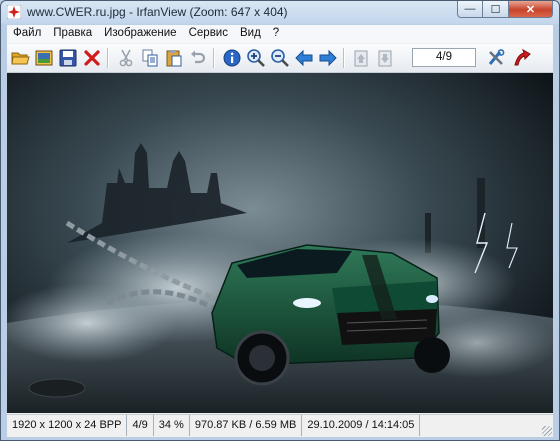  I want to click on status-index: 4/9, so click(140, 425).